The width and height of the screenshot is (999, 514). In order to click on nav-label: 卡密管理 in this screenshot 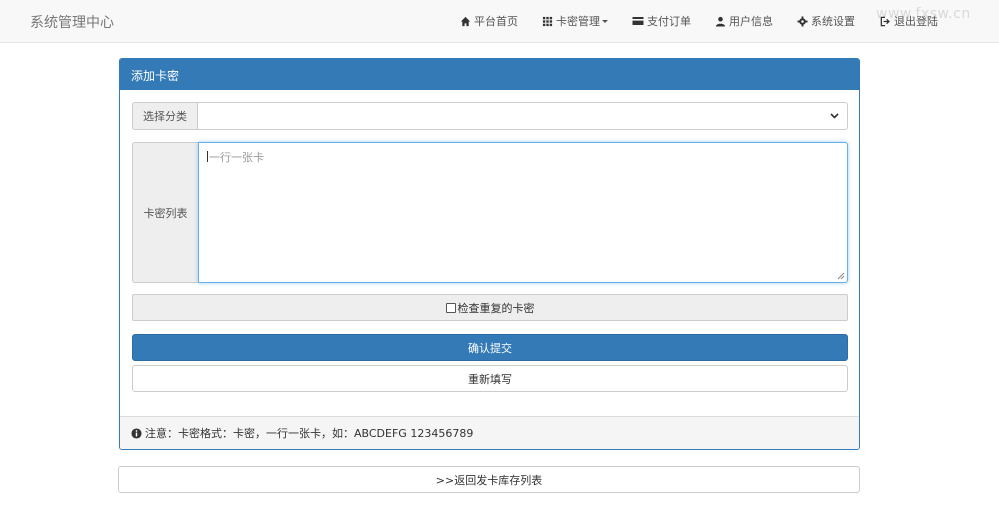, I will do `click(578, 21)`.